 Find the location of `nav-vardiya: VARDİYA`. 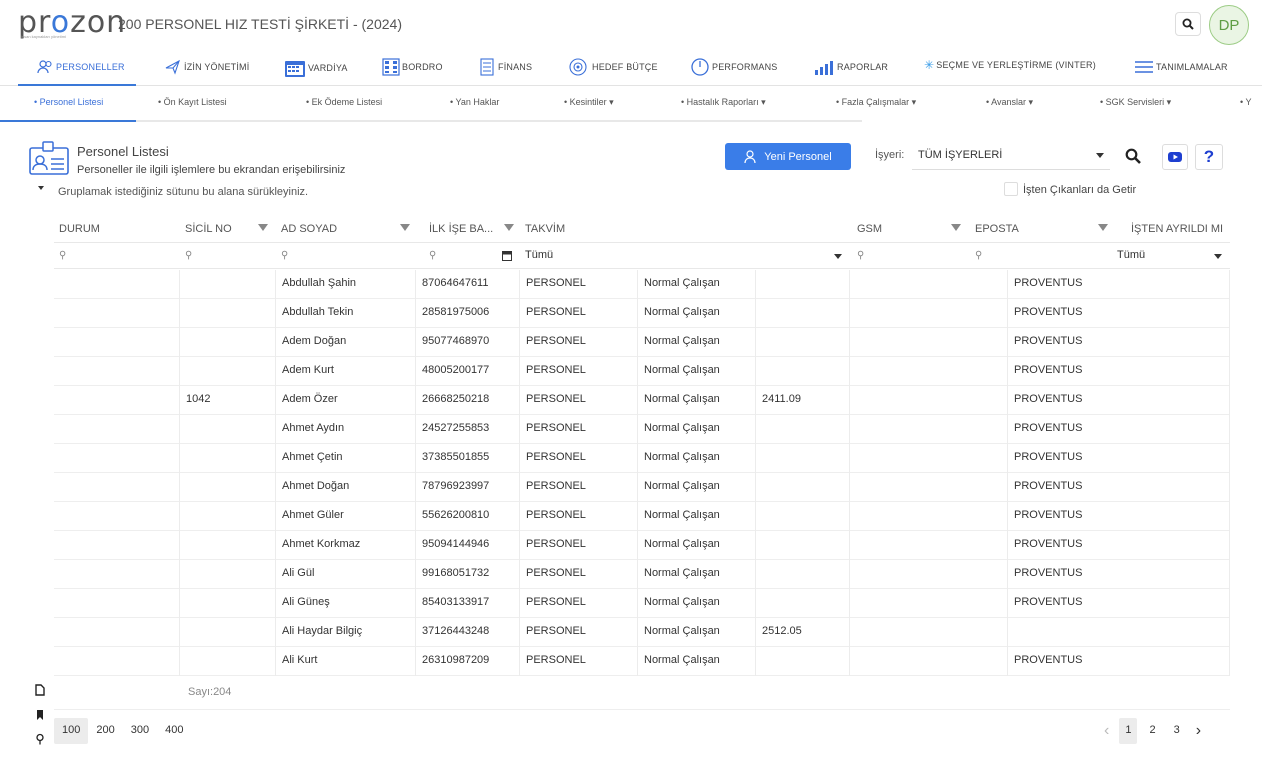

nav-vardiya: VARDİYA is located at coordinates (316, 68).